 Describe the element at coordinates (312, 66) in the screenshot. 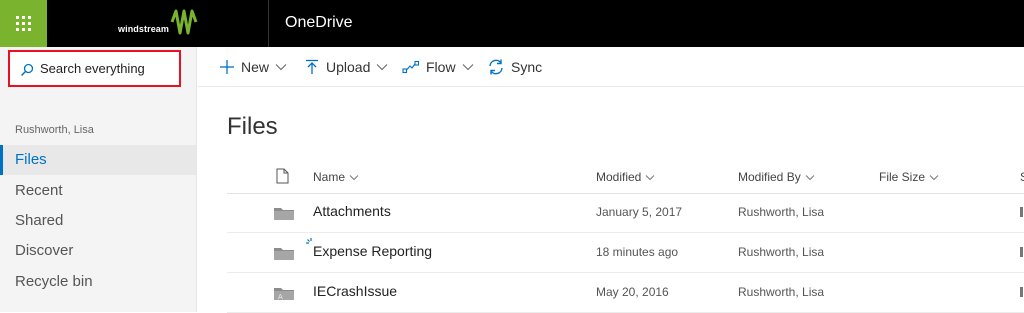

I see `upload-icon` at that location.